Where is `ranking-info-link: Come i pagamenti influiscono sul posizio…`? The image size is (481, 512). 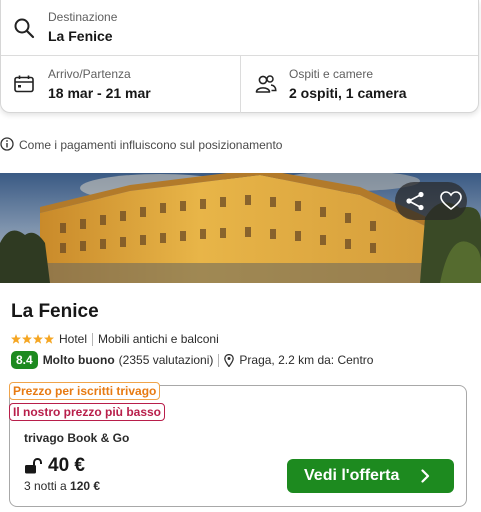 ranking-info-link: Come i pagamenti influiscono sul posizio… is located at coordinates (141, 145).